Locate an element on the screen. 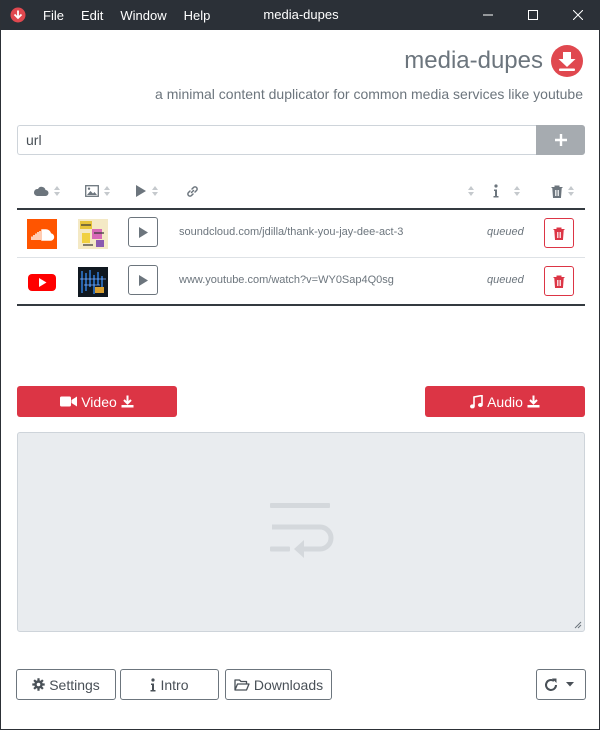 The height and width of the screenshot is (730, 600). row-url: www.youtube.com/watch?v=WY0Sap4Q0sg is located at coordinates (286, 280).